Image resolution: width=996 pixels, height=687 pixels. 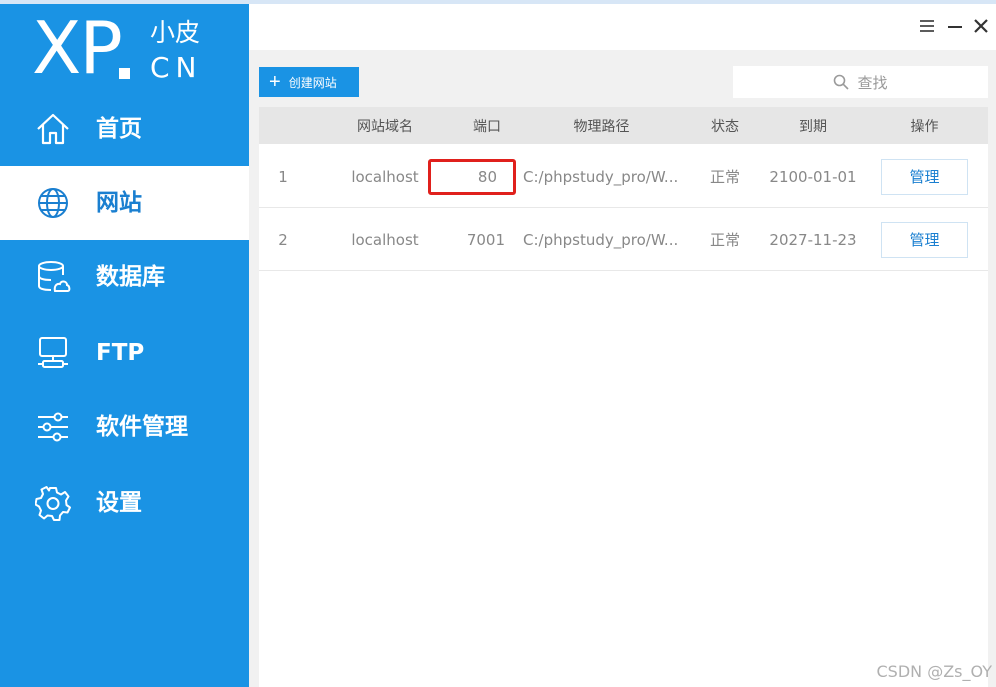 What do you see at coordinates (53, 353) in the screenshot?
I see `ftp-icon` at bounding box center [53, 353].